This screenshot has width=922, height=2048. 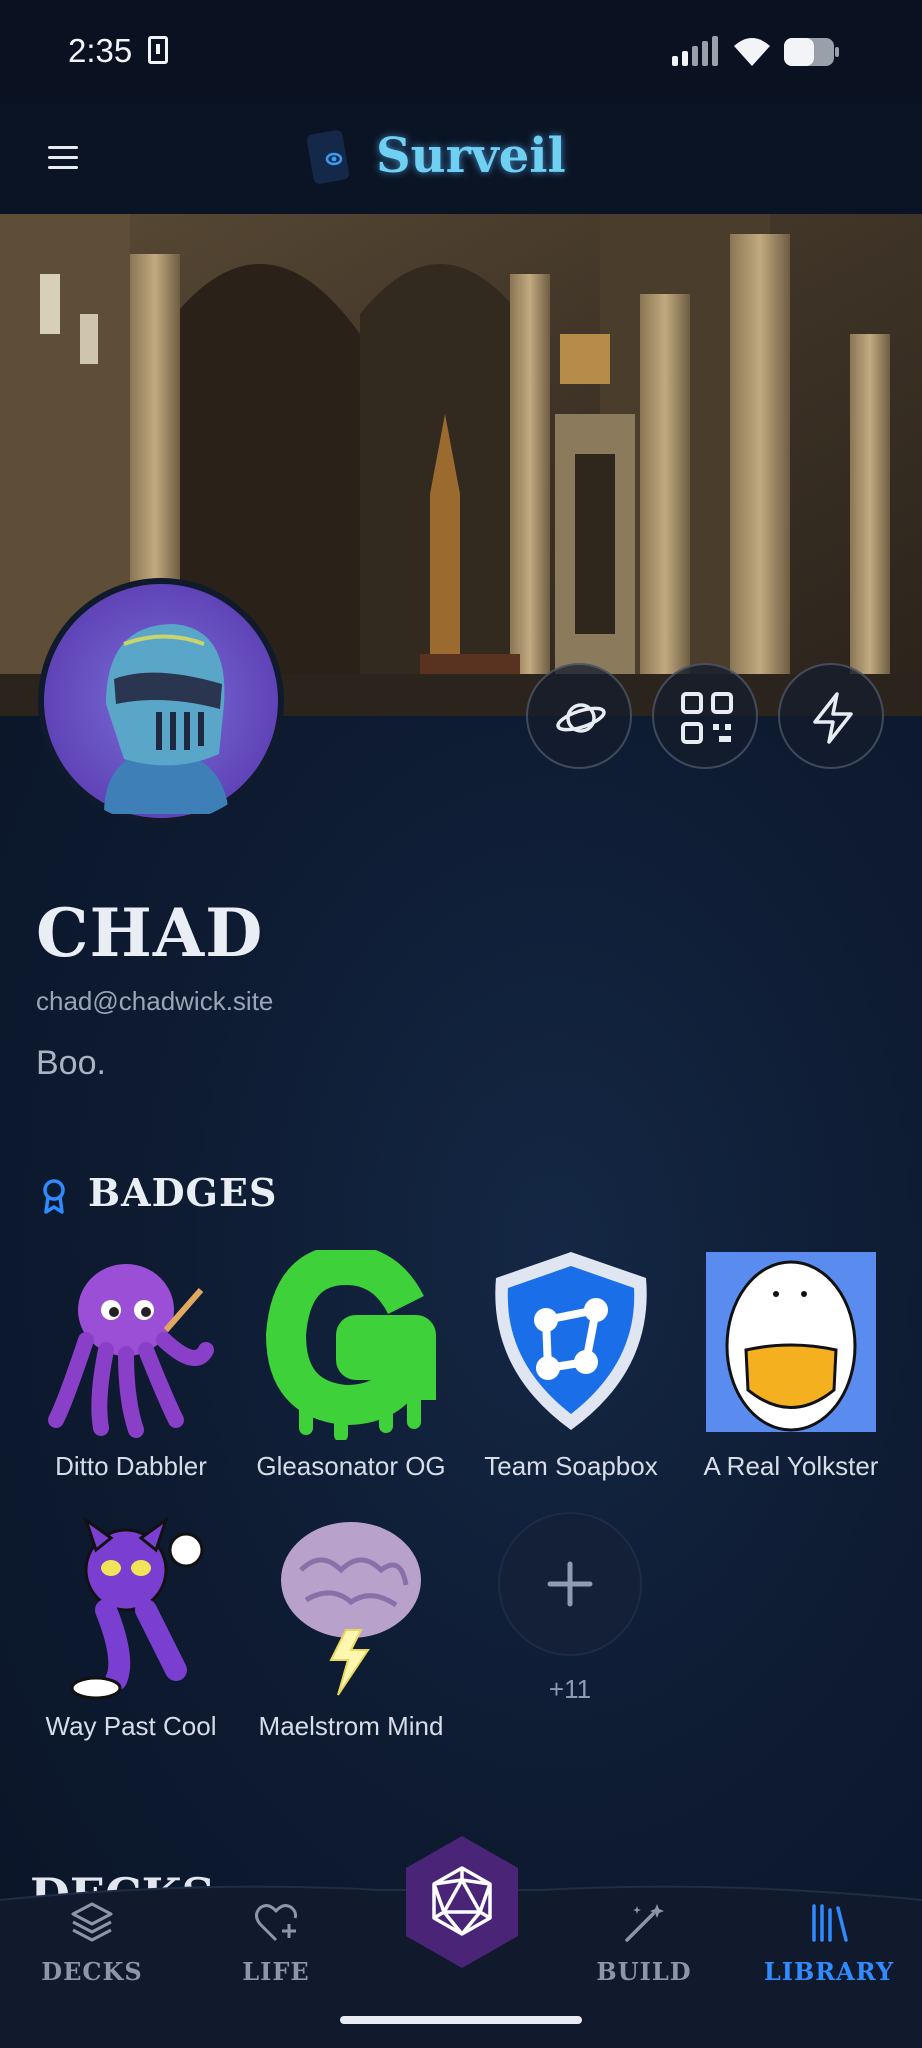 I want to click on qr-code-button, so click(x=705, y=716).